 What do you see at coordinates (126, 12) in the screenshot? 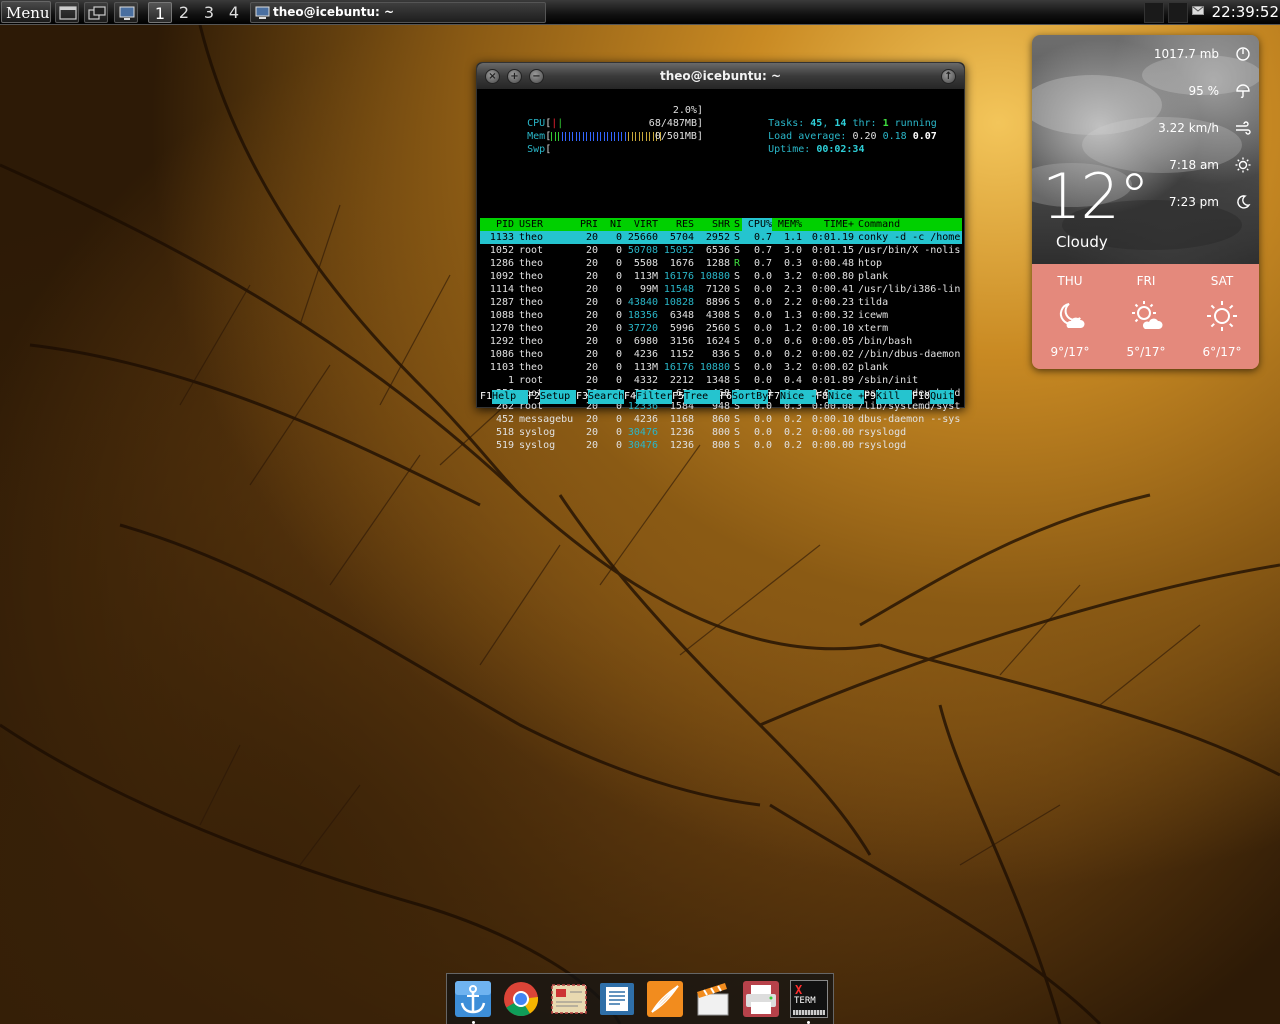
I see `terminal-launcher-button` at bounding box center [126, 12].